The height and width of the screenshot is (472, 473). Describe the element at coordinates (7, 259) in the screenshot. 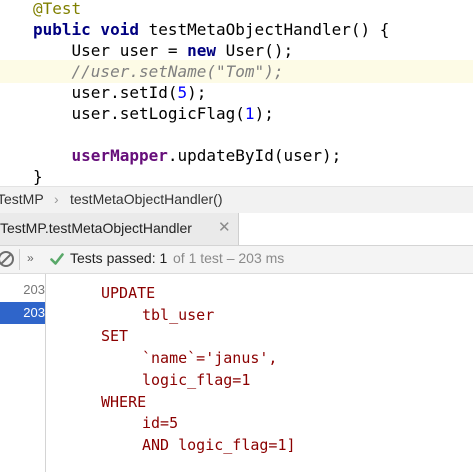

I see `stop-icon` at that location.